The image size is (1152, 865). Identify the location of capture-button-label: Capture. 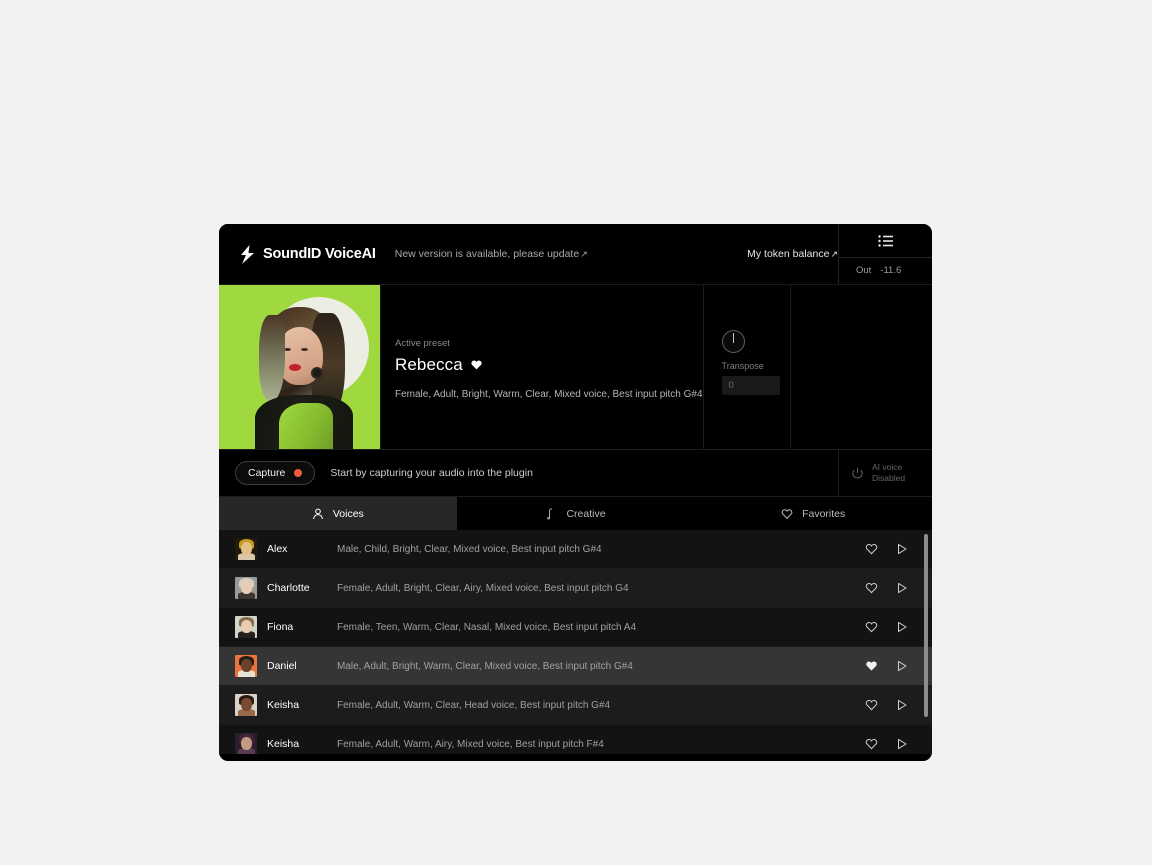
(267, 473).